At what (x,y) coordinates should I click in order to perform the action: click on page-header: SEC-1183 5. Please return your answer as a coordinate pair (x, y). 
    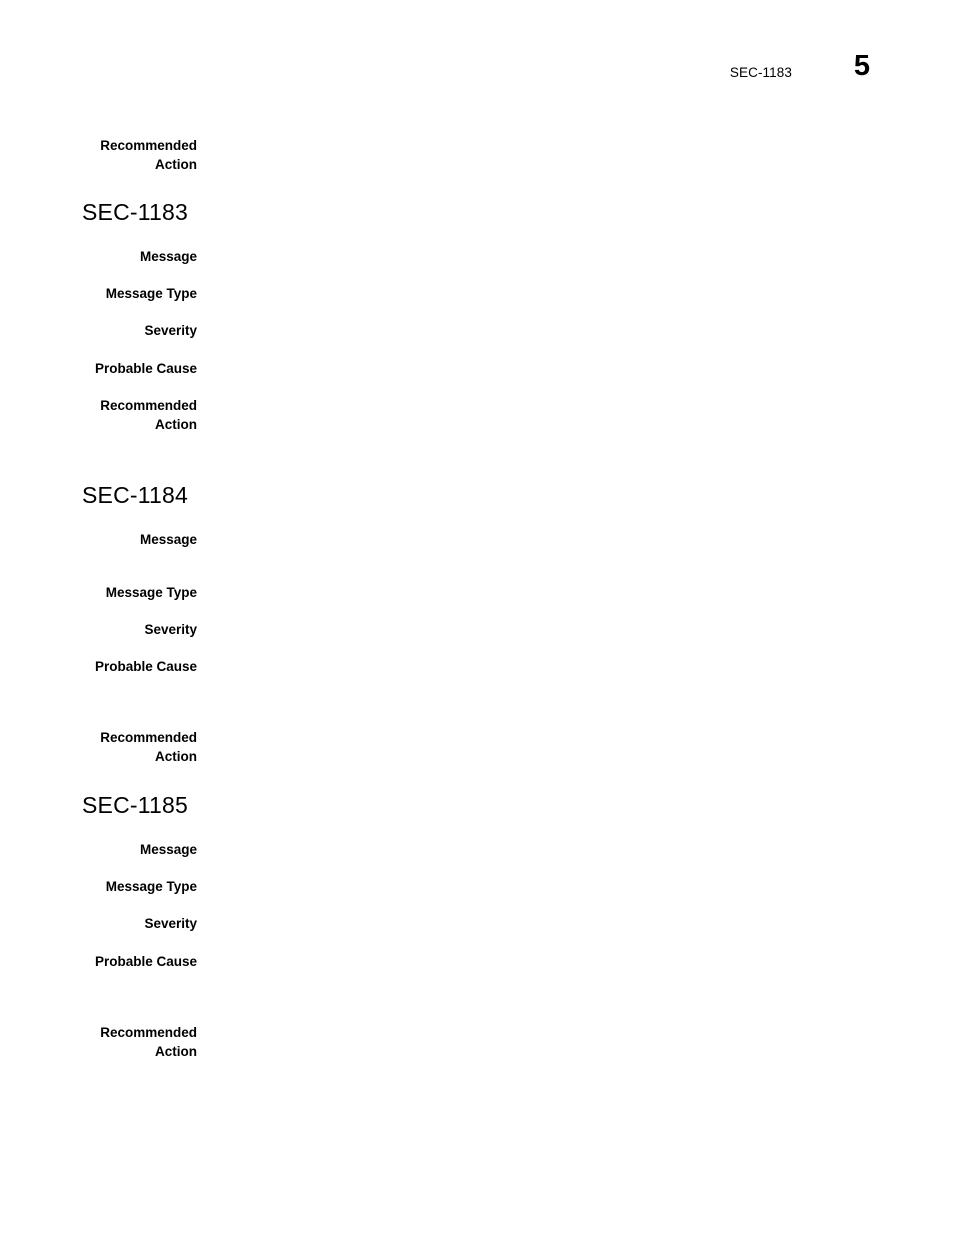
    Looking at the image, I should click on (477, 78).